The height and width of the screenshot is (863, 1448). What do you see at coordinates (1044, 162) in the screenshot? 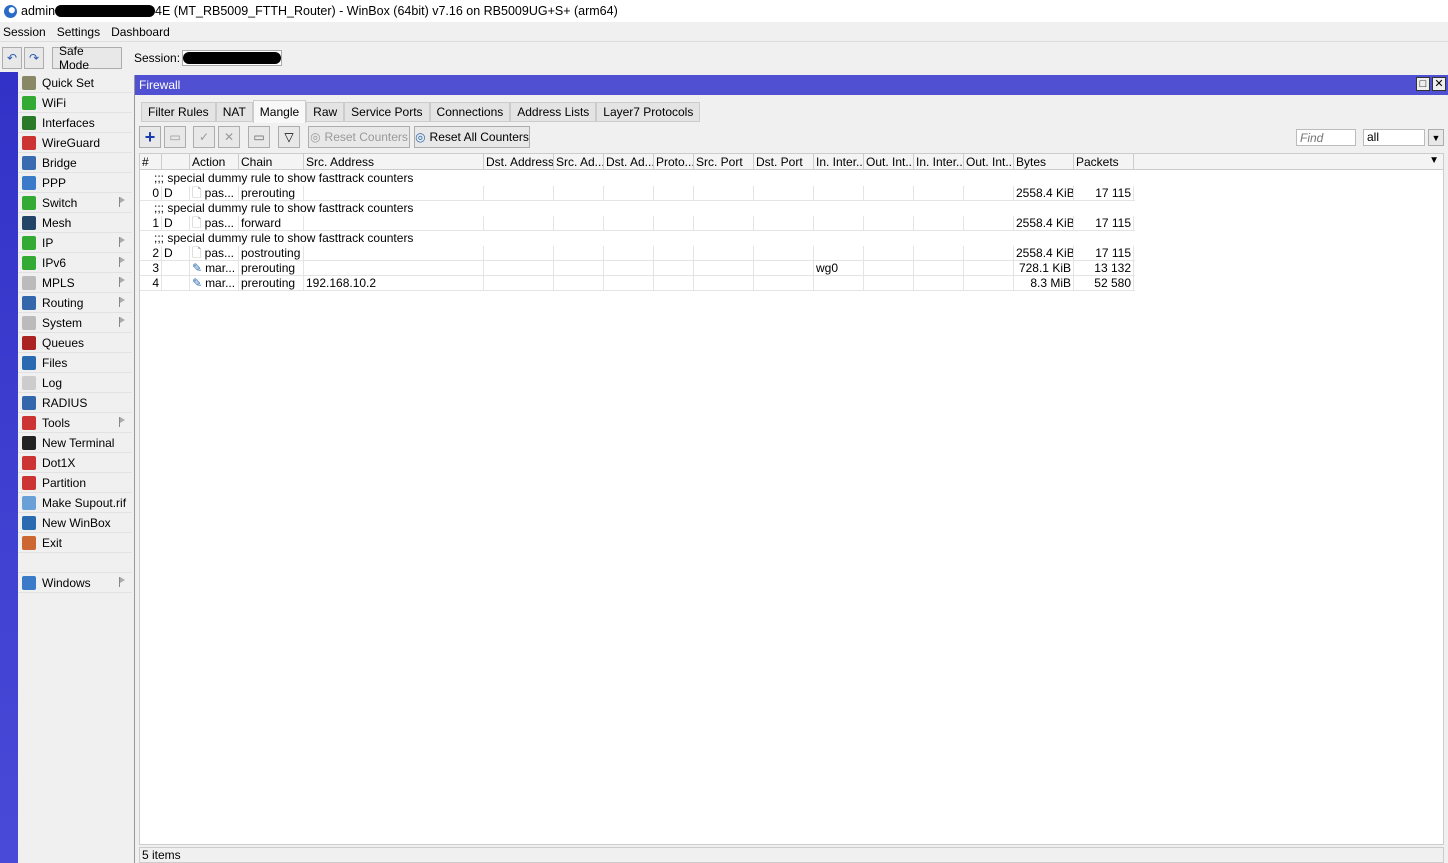
I see `column-header: Bytes` at bounding box center [1044, 162].